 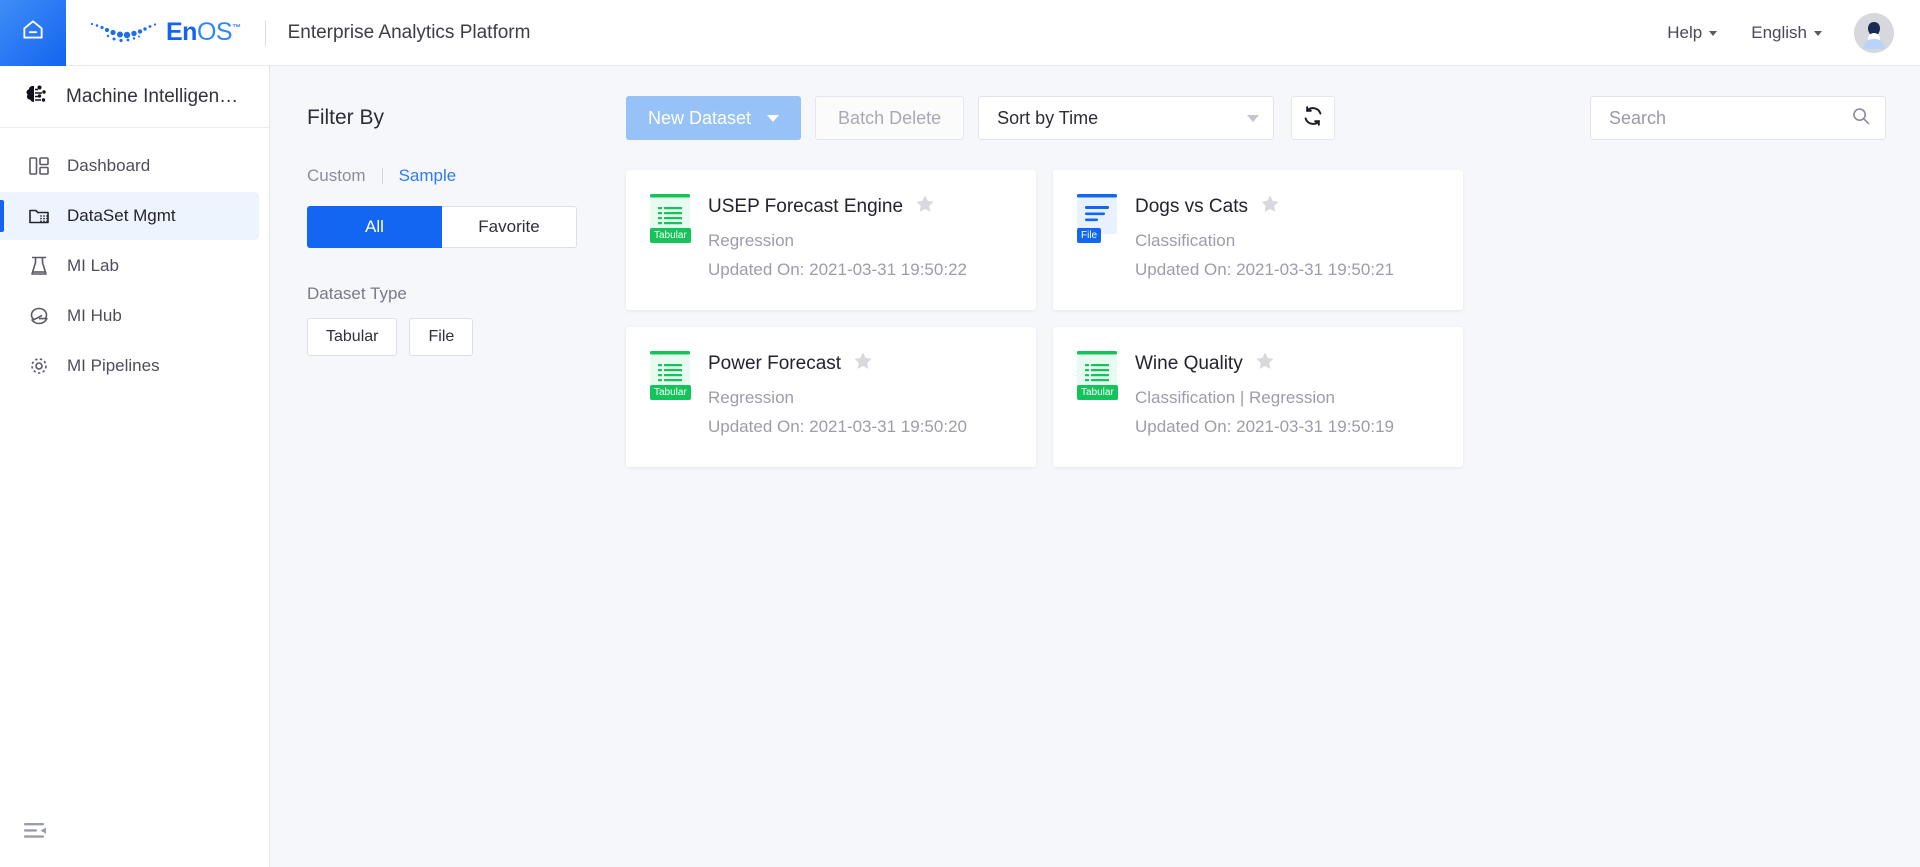 I want to click on language-label: English, so click(x=1779, y=32).